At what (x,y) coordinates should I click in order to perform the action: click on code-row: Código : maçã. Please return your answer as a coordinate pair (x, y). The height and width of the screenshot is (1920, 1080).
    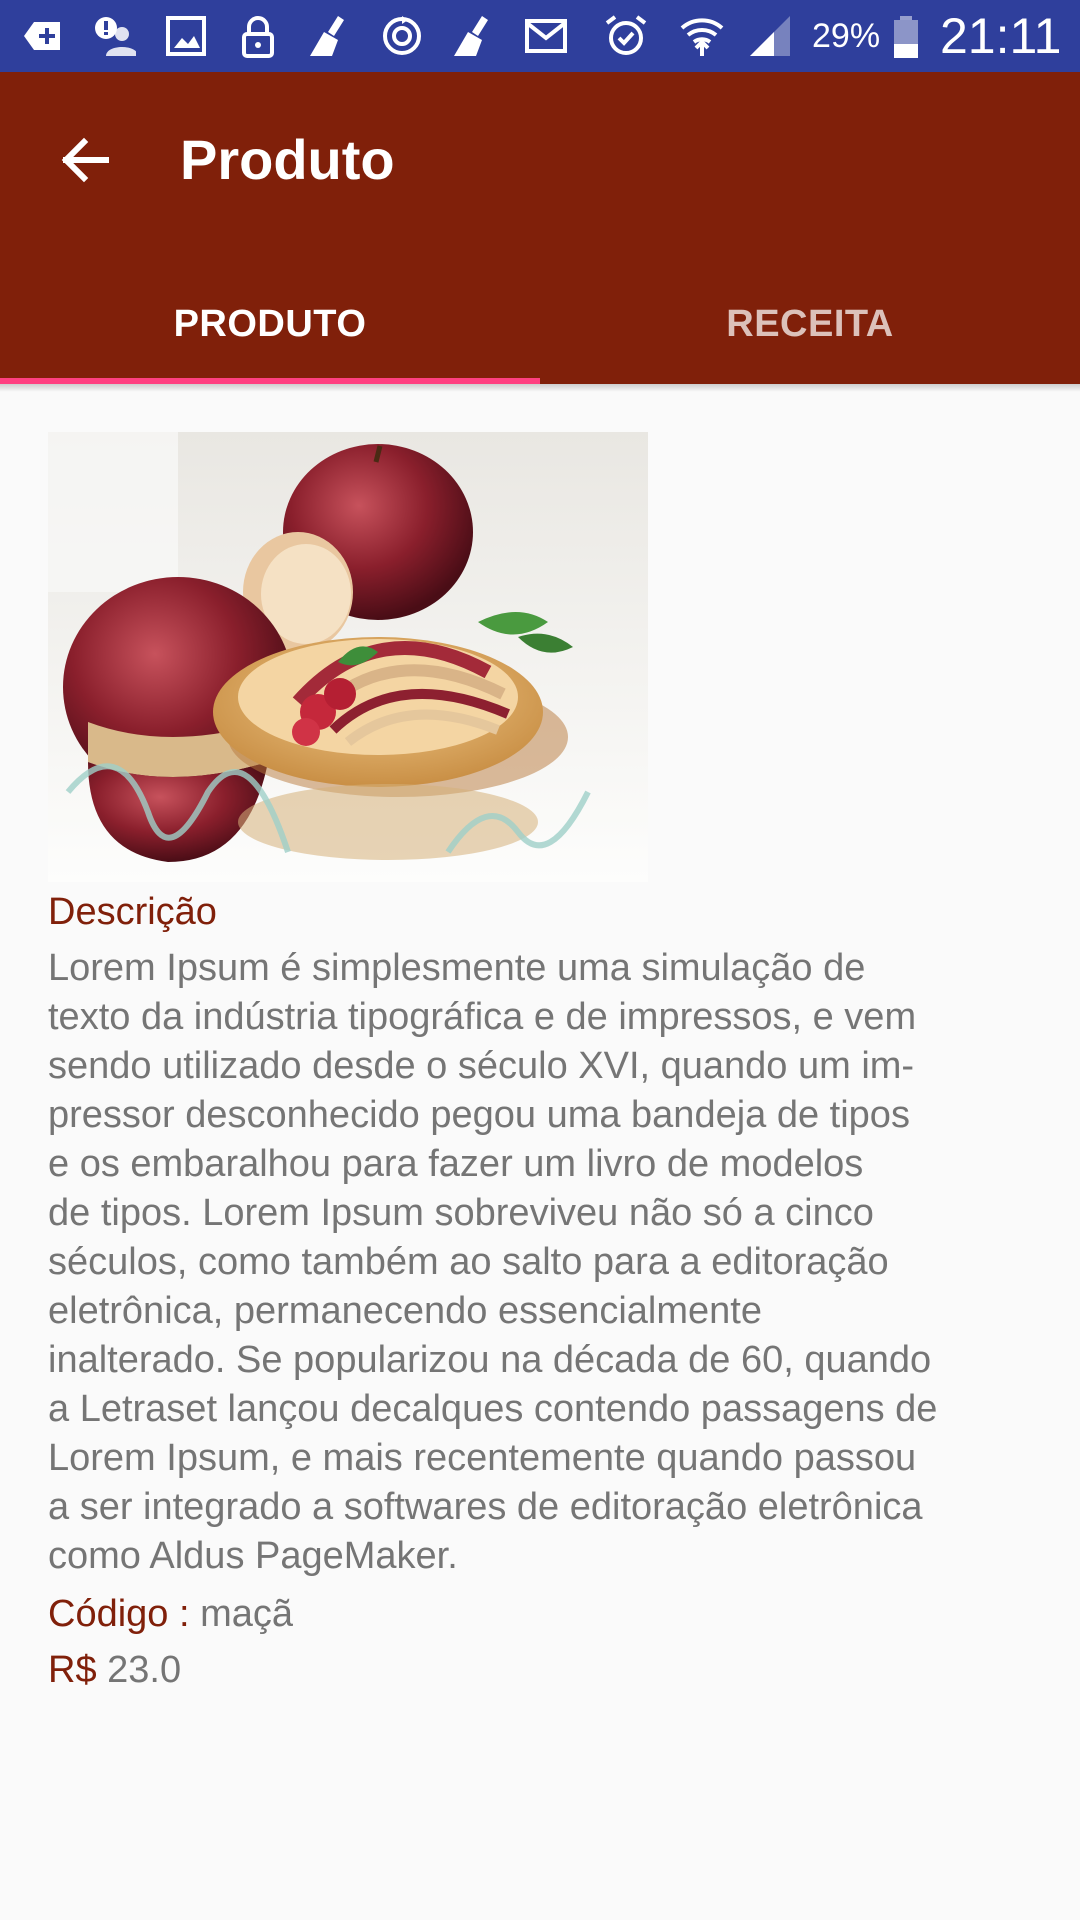
    Looking at the image, I should click on (170, 1614).